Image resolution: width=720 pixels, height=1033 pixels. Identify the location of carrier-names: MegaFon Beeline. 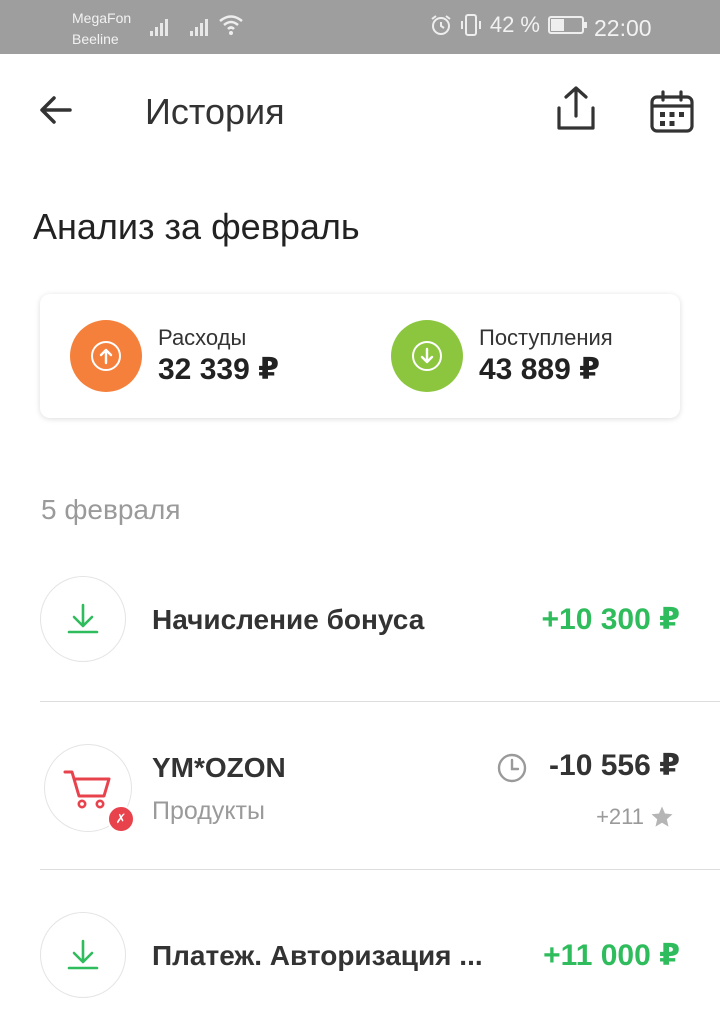
(101, 29).